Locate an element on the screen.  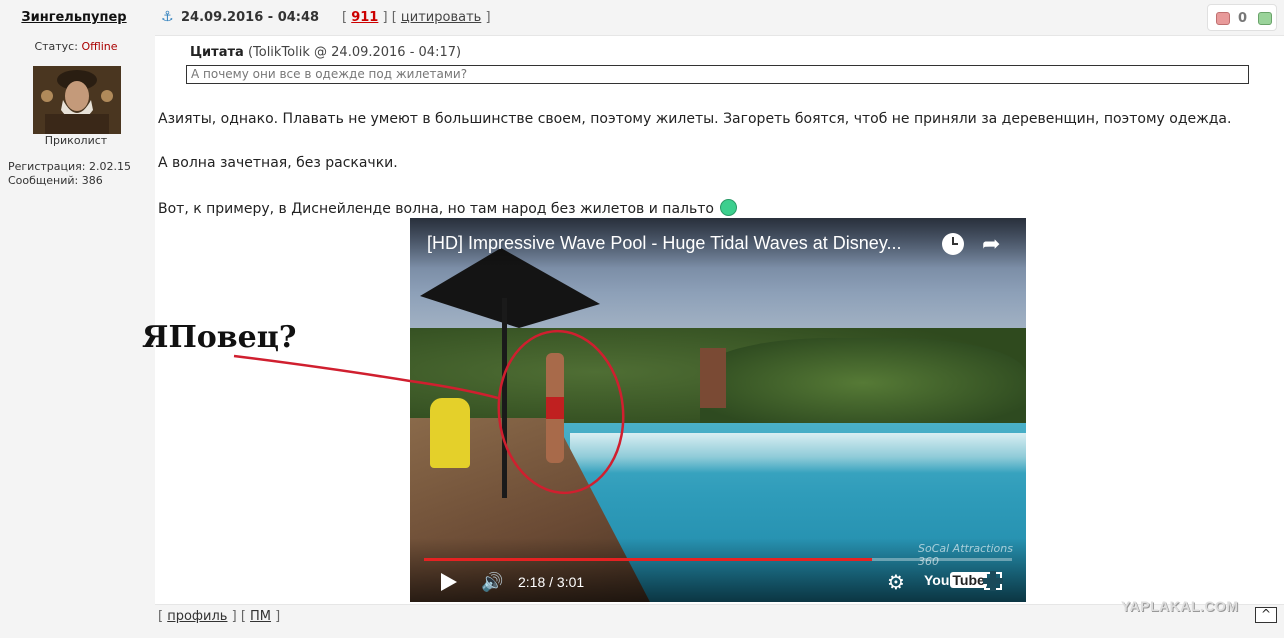
scroll-to-top-button: ^ is located at coordinates (1266, 615).